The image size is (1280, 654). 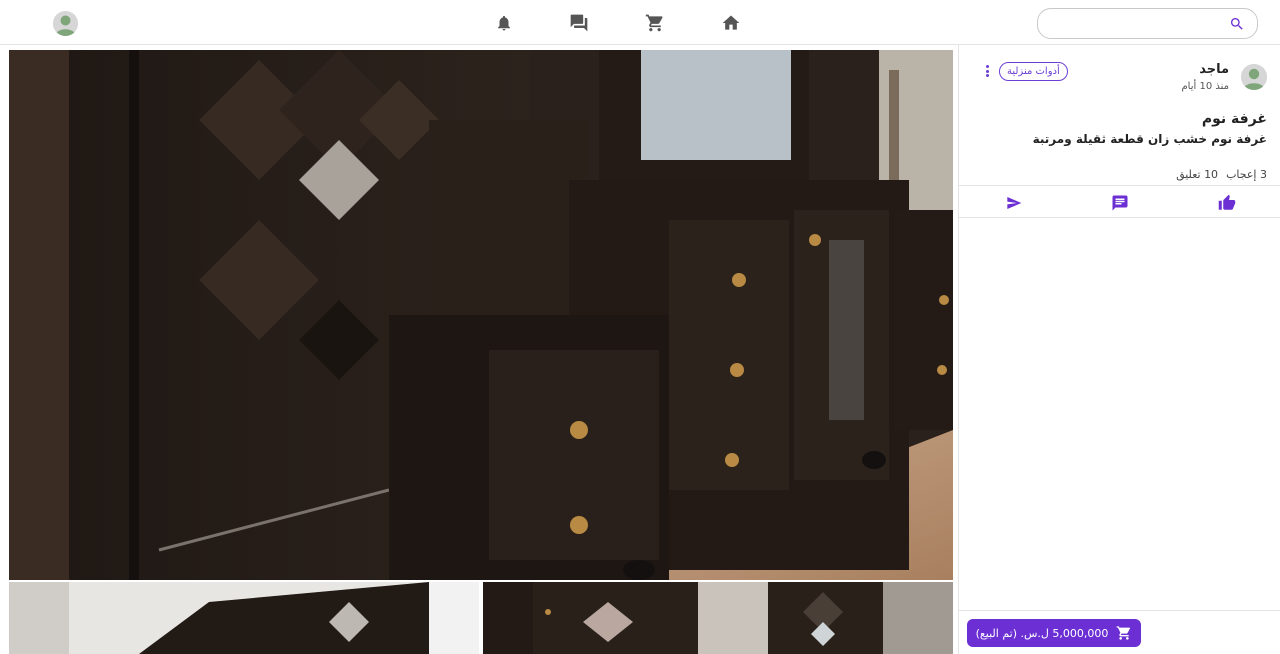 What do you see at coordinates (1119, 82) in the screenshot?
I see `post-header: ماجد منذ 10 أيام أدوات منزلية` at bounding box center [1119, 82].